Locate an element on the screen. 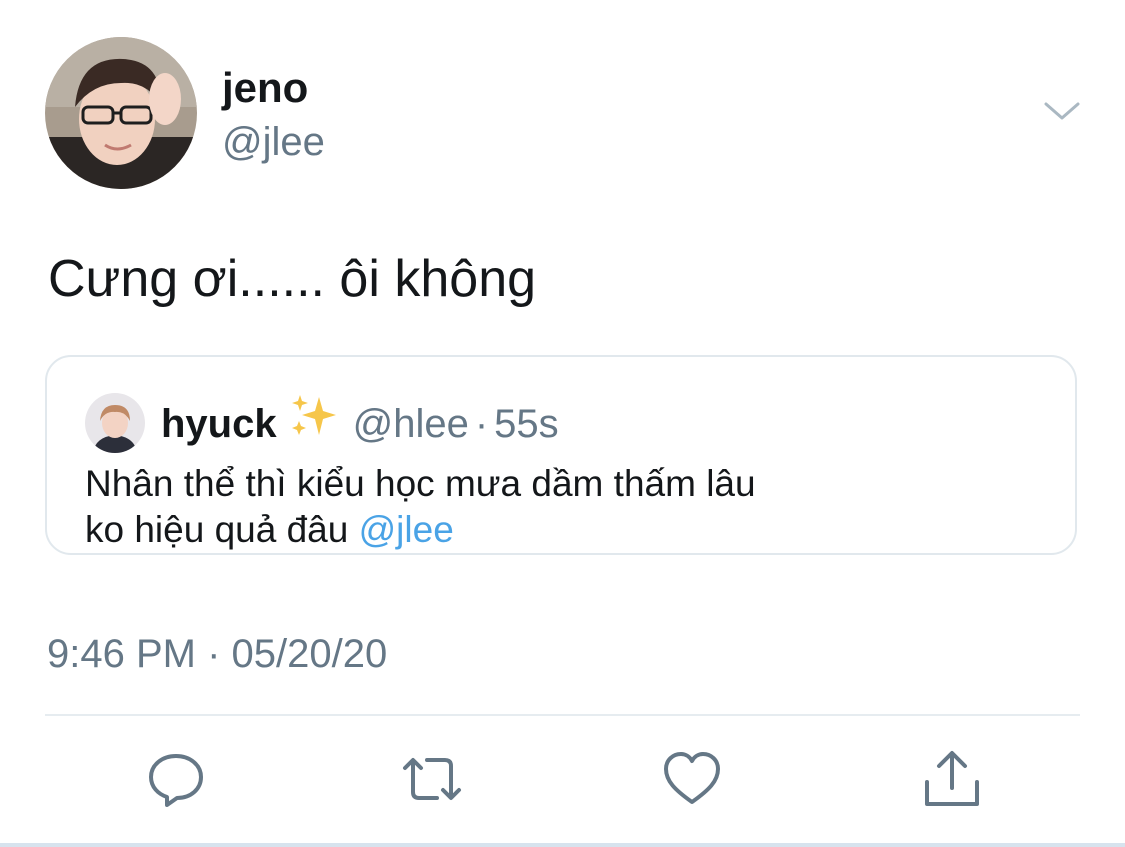 This screenshot has height=847, width=1125. quoted-author-avatar is located at coordinates (115, 423).